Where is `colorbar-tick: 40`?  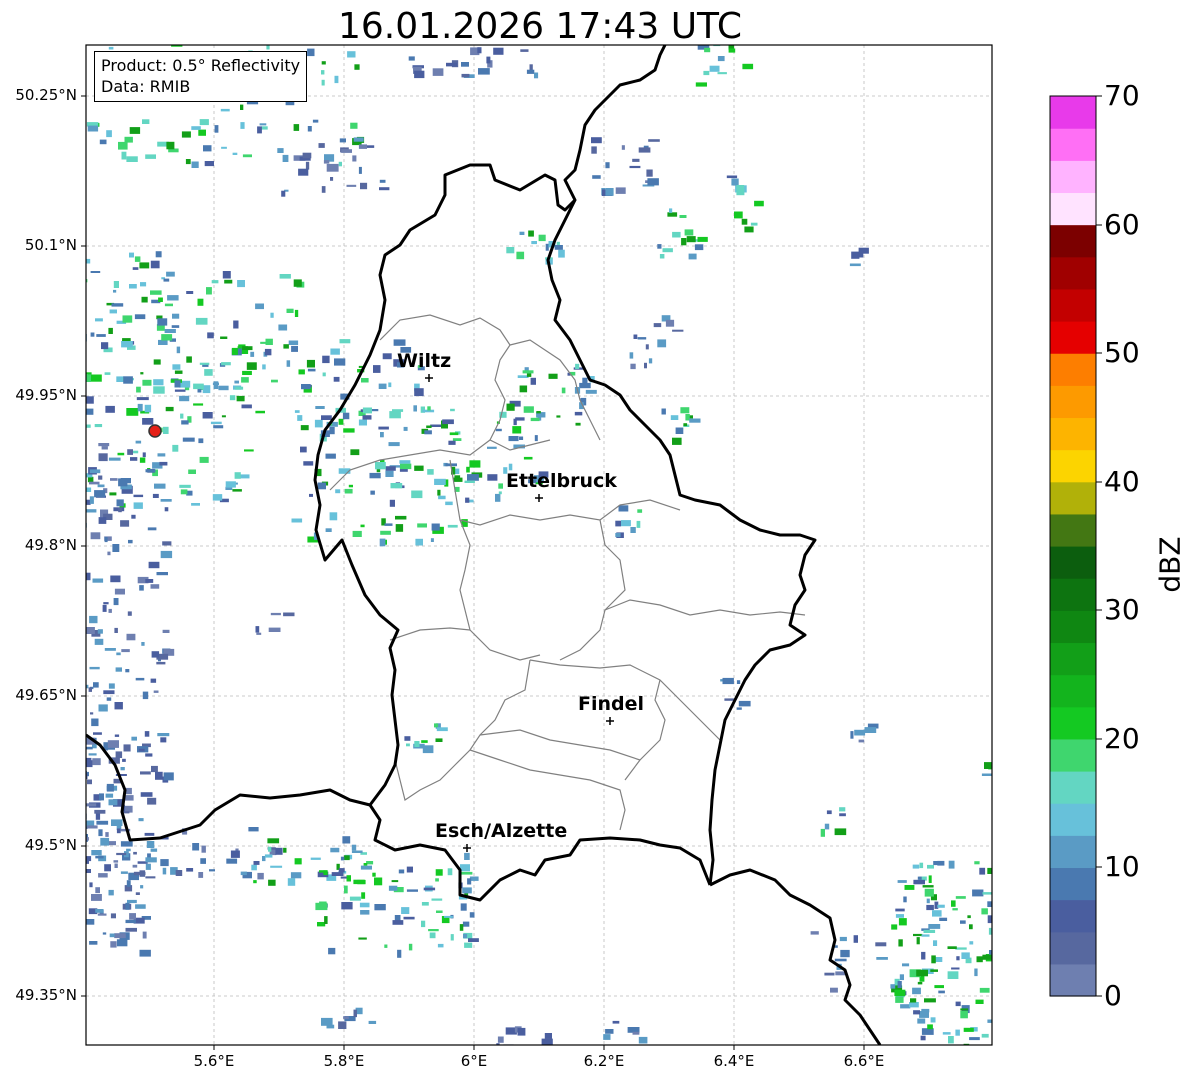 colorbar-tick: 40 is located at coordinates (1122, 481).